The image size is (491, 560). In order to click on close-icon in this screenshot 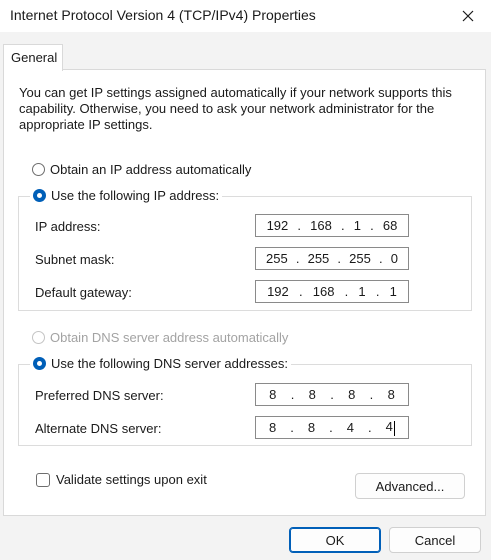, I will do `click(468, 16)`.